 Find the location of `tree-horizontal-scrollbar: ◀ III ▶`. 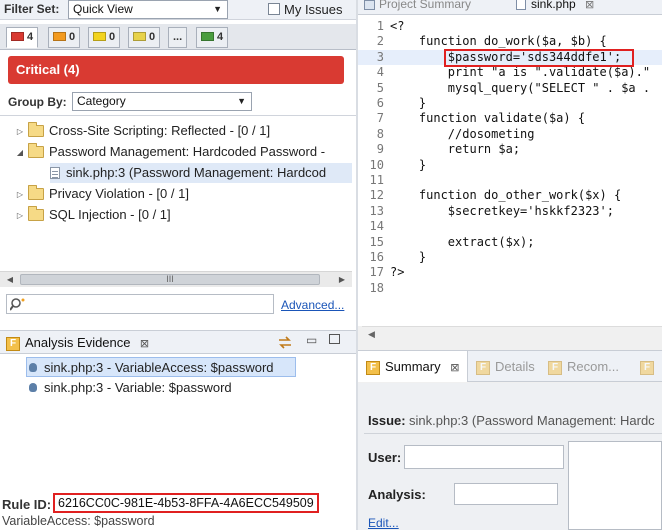

tree-horizontal-scrollbar: ◀ III ▶ is located at coordinates (176, 279).